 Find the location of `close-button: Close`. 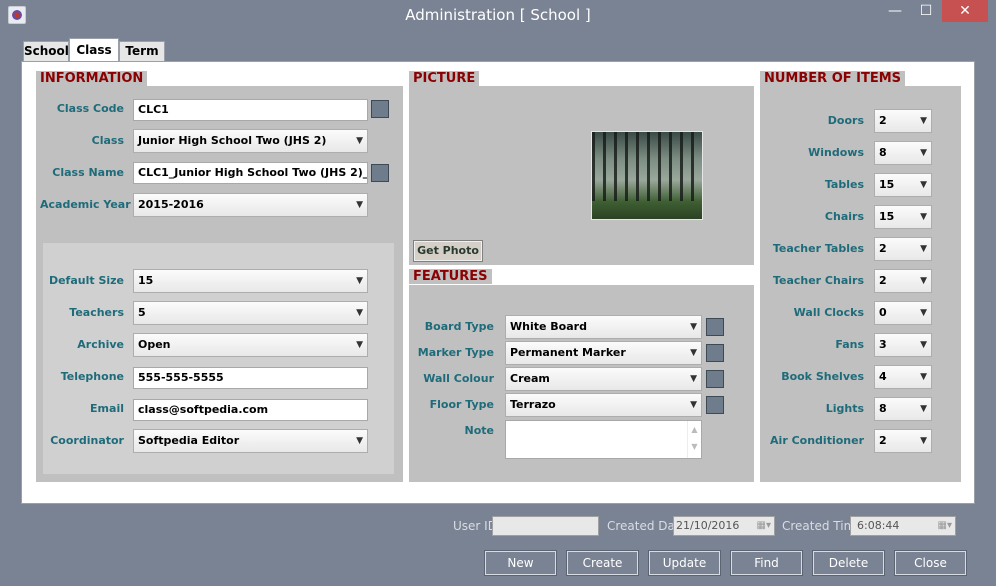

close-button: Close is located at coordinates (930, 563).